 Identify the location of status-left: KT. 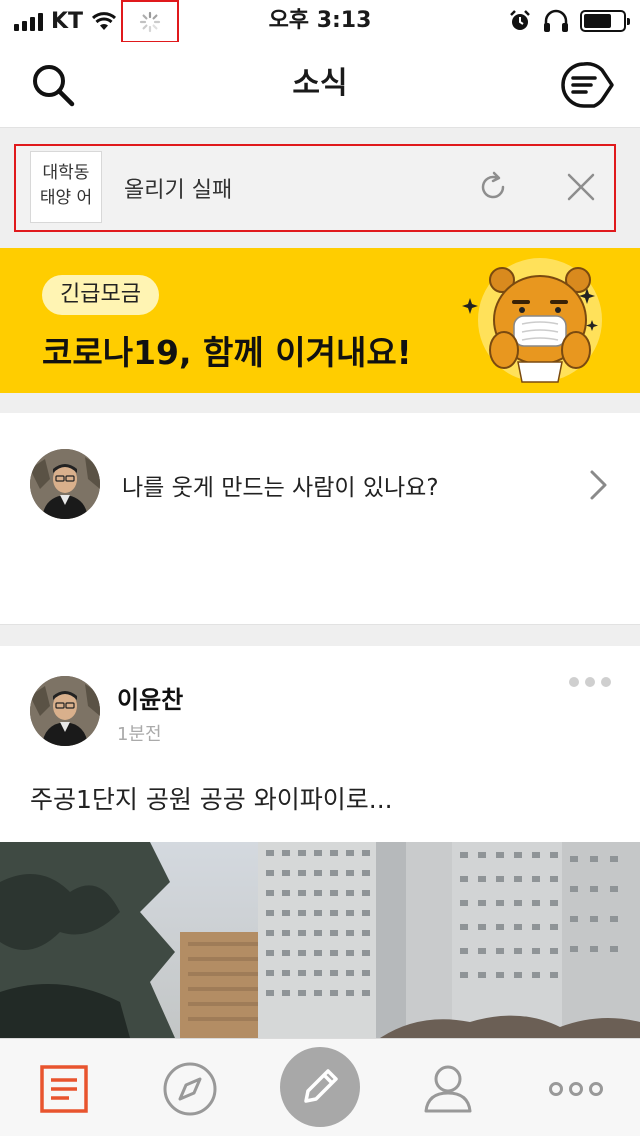
(65, 21).